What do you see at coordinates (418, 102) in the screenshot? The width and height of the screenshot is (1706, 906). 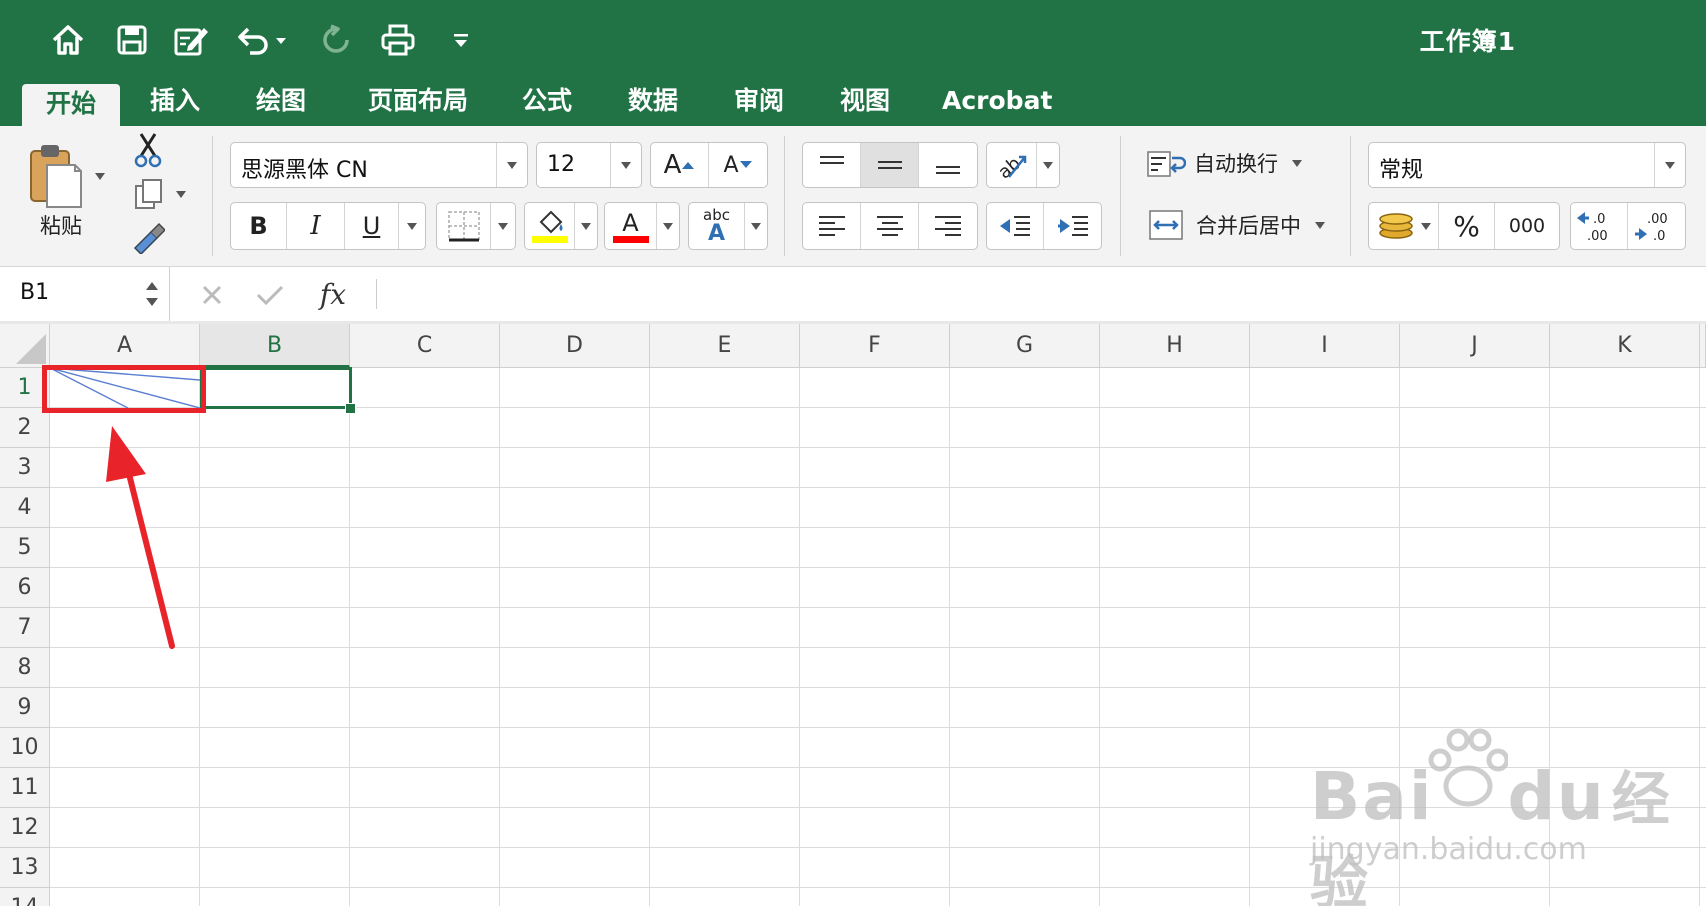 I see `tab-page-layout: 页面布局` at bounding box center [418, 102].